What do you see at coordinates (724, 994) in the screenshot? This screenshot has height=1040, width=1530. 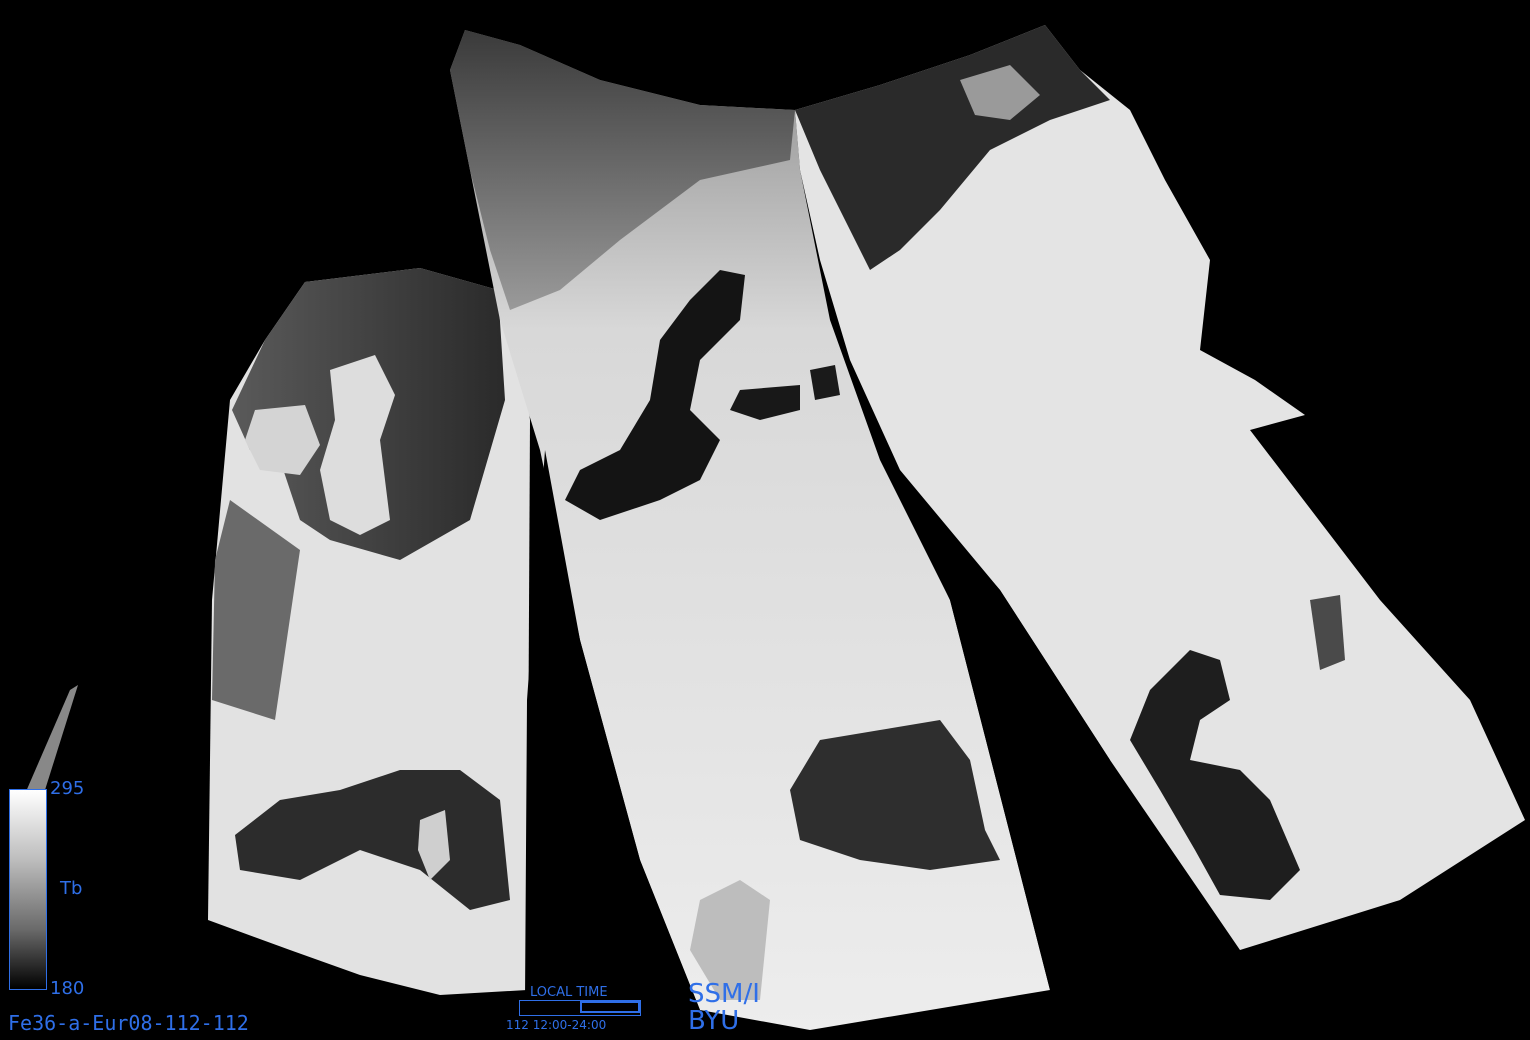 I see `sensor-label: SSM/I` at bounding box center [724, 994].